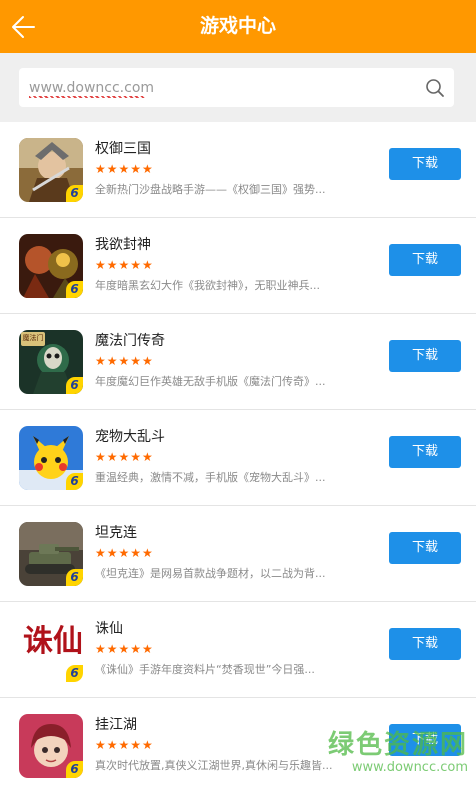 The height and width of the screenshot is (793, 476). Describe the element at coordinates (116, 725) in the screenshot. I see `game-name: 挂江湖` at that location.